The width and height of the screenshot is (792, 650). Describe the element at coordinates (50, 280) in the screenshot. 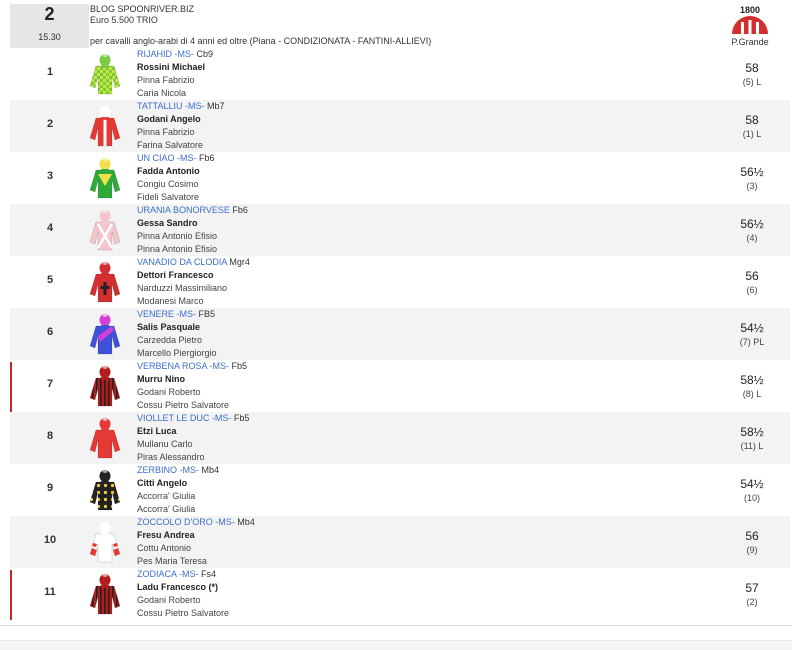

I see `runner-number: 5` at that location.